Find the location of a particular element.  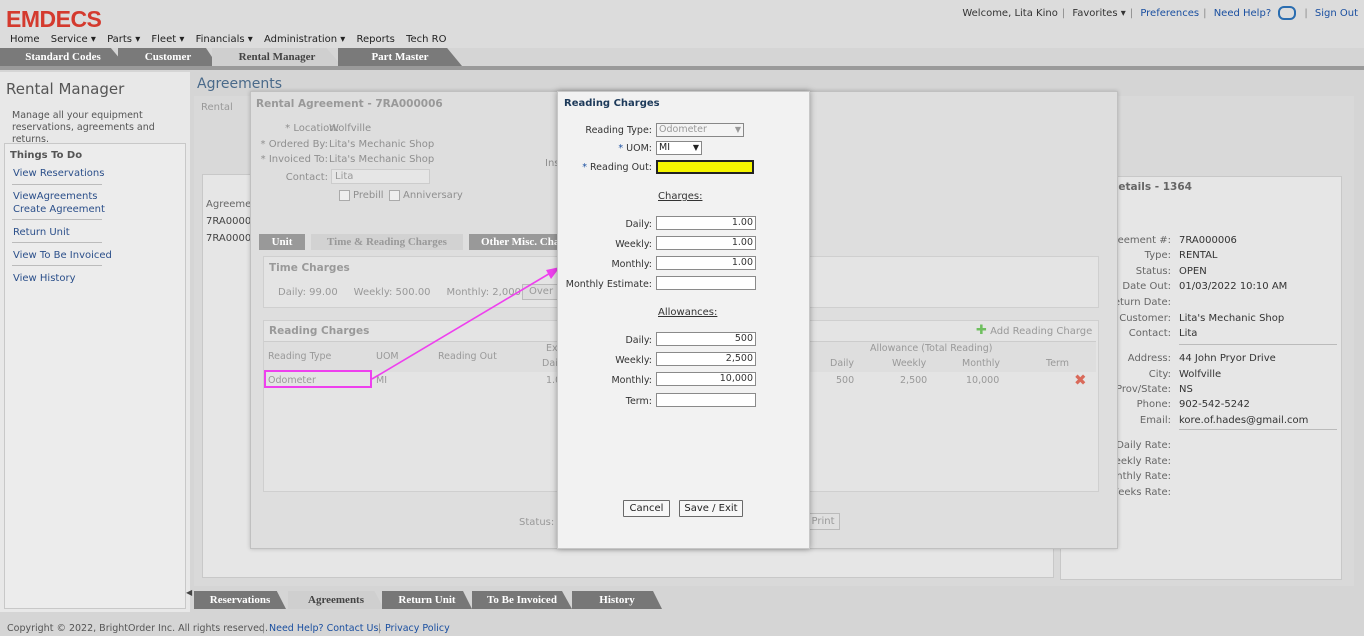

menu-parts: Parts ▾ is located at coordinates (123, 39).